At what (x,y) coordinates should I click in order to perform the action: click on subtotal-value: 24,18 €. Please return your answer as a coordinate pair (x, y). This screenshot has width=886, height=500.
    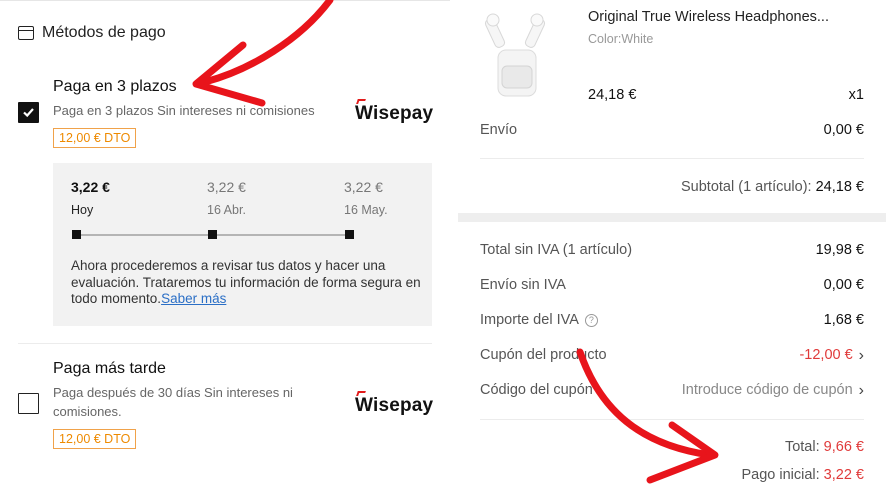
    Looking at the image, I should click on (839, 187).